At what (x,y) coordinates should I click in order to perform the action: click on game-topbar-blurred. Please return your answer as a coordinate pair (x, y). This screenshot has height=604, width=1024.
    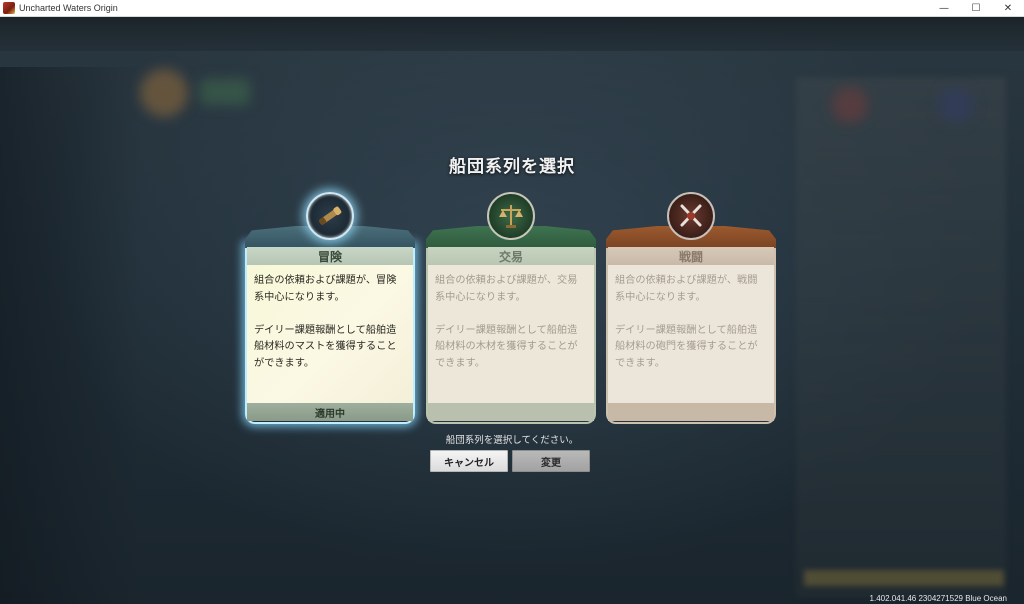
    Looking at the image, I should click on (512, 34).